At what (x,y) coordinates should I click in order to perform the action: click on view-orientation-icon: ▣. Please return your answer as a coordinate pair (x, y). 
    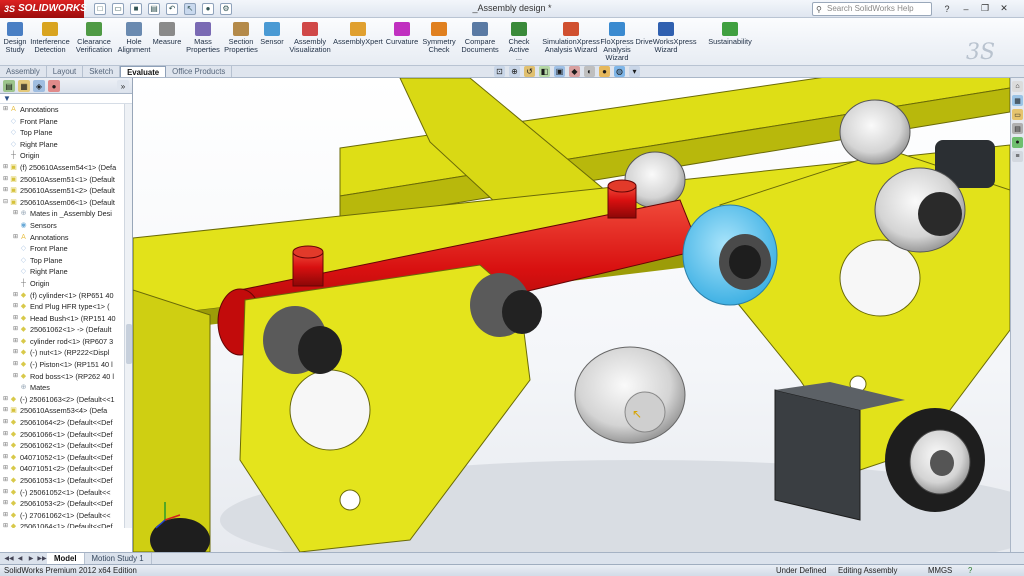
    Looking at the image, I should click on (559, 71).